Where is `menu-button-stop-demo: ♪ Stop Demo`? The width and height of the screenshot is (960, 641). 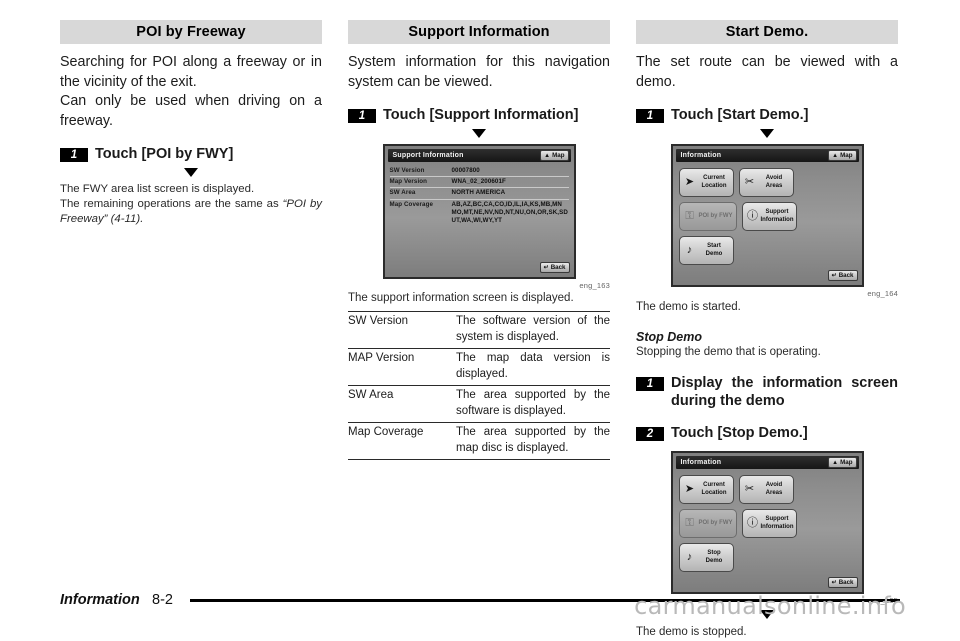
menu-button-stop-demo: ♪ Stop Demo is located at coordinates (706, 558).